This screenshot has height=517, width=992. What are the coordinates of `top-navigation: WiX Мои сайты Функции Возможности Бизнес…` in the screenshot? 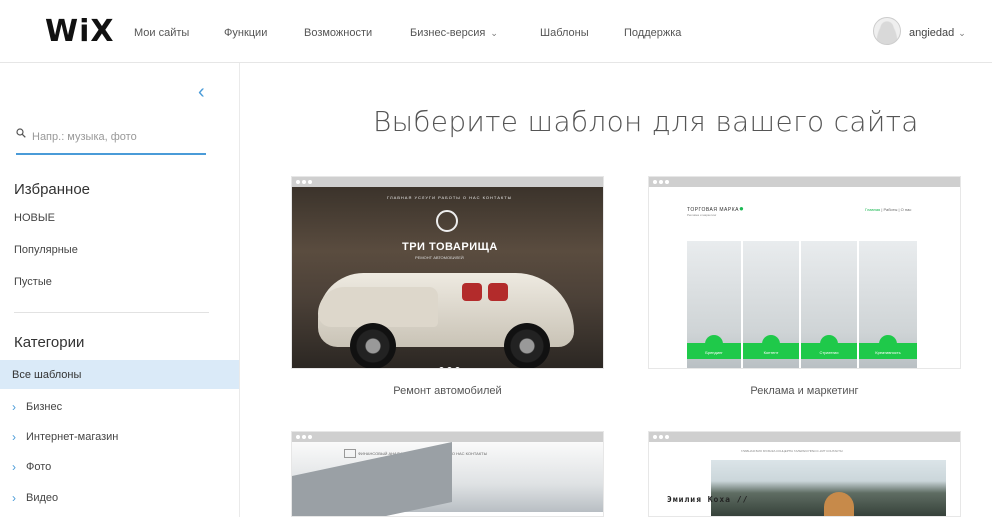 It's located at (496, 31).